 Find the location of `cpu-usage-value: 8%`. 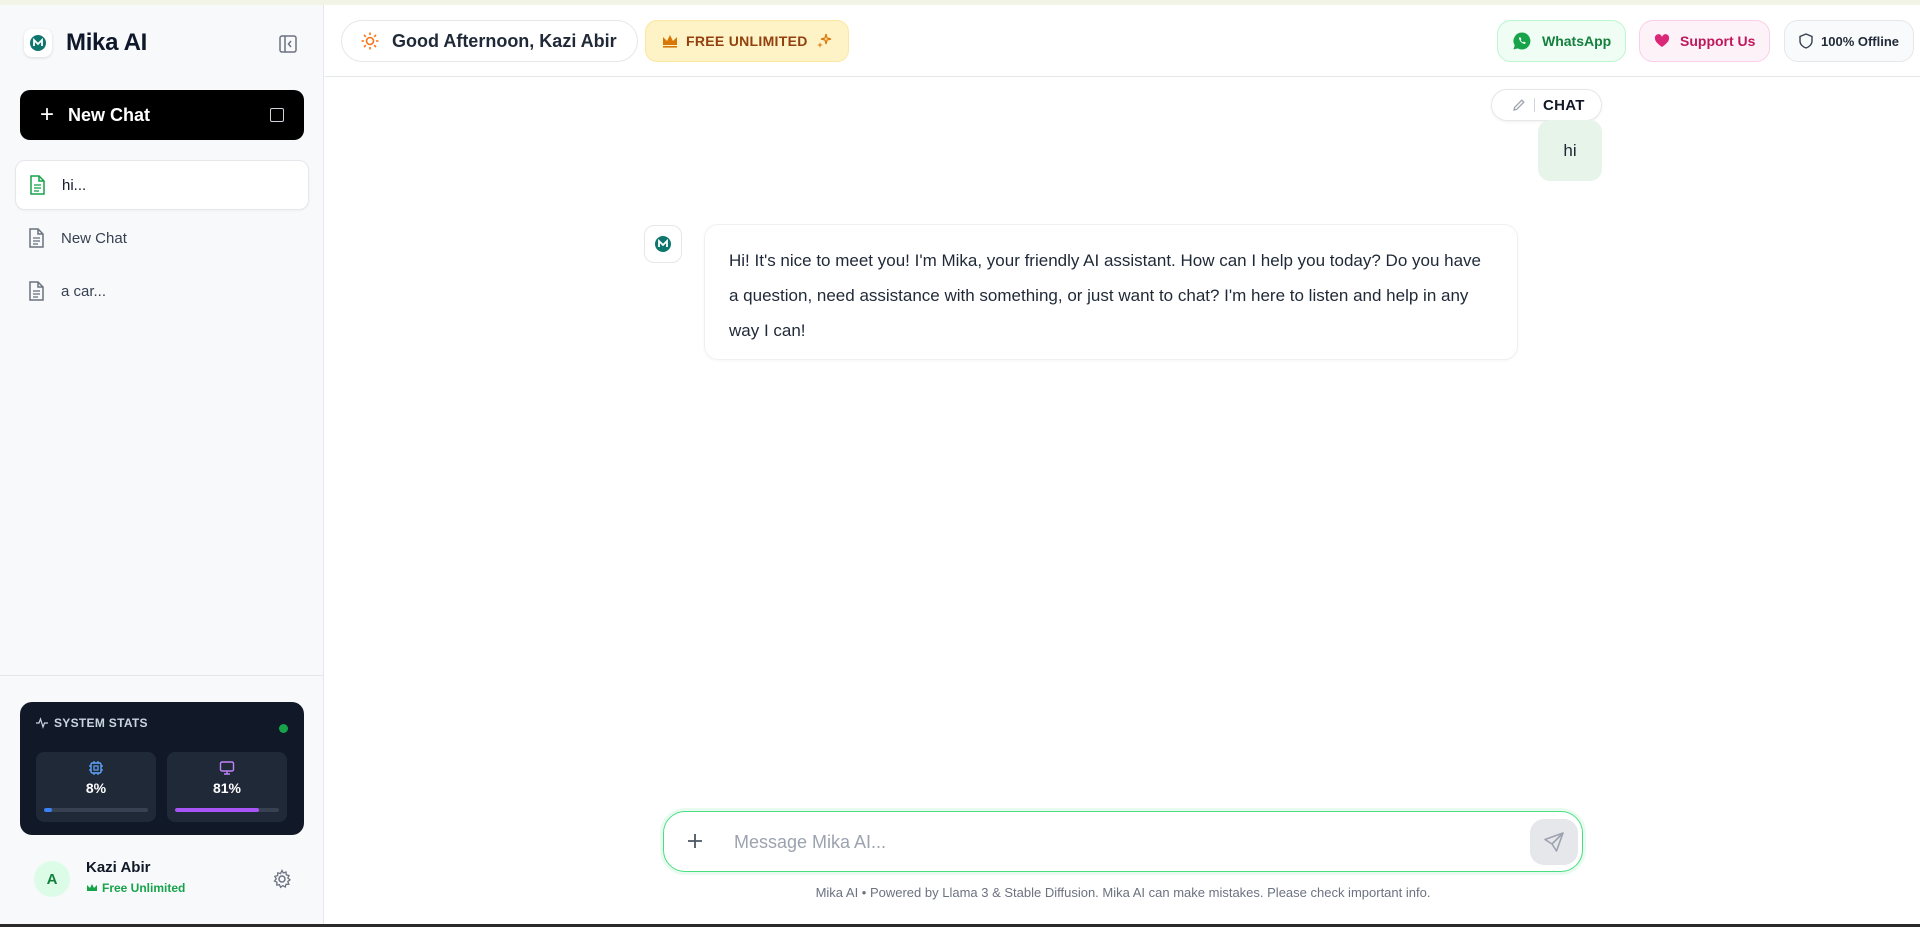

cpu-usage-value: 8% is located at coordinates (96, 788).